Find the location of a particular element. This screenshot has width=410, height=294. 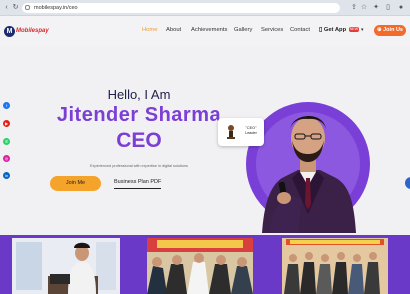

nav-contact: Contact is located at coordinates (300, 30).